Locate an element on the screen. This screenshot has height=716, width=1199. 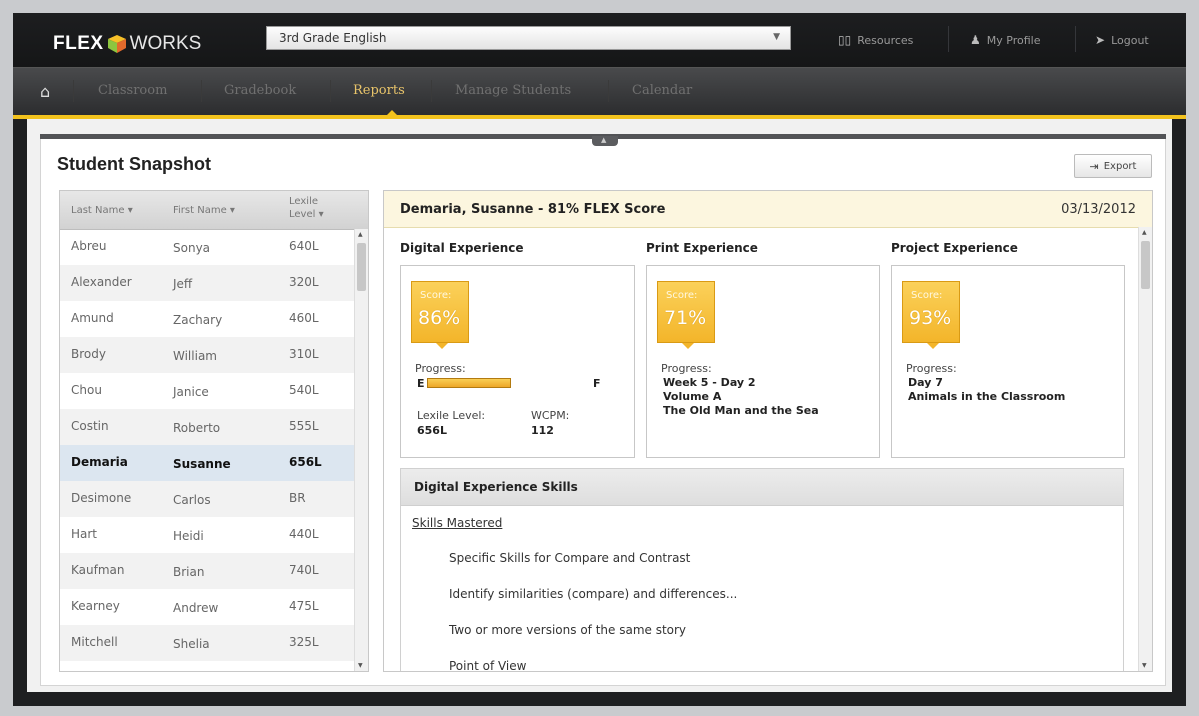
nav-calendar: Calendar is located at coordinates (662, 90).